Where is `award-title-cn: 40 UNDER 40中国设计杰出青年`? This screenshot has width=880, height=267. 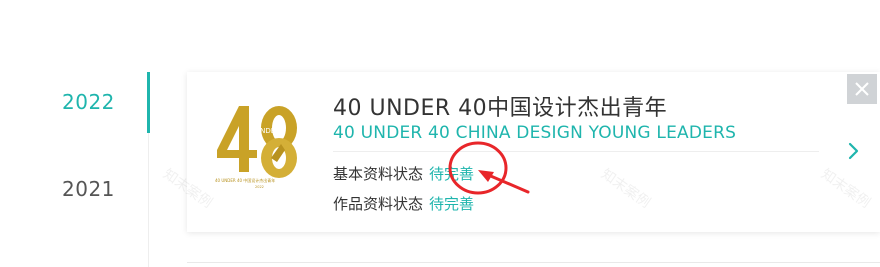
award-title-cn: 40 UNDER 40中国设计杰出青年 is located at coordinates (500, 108).